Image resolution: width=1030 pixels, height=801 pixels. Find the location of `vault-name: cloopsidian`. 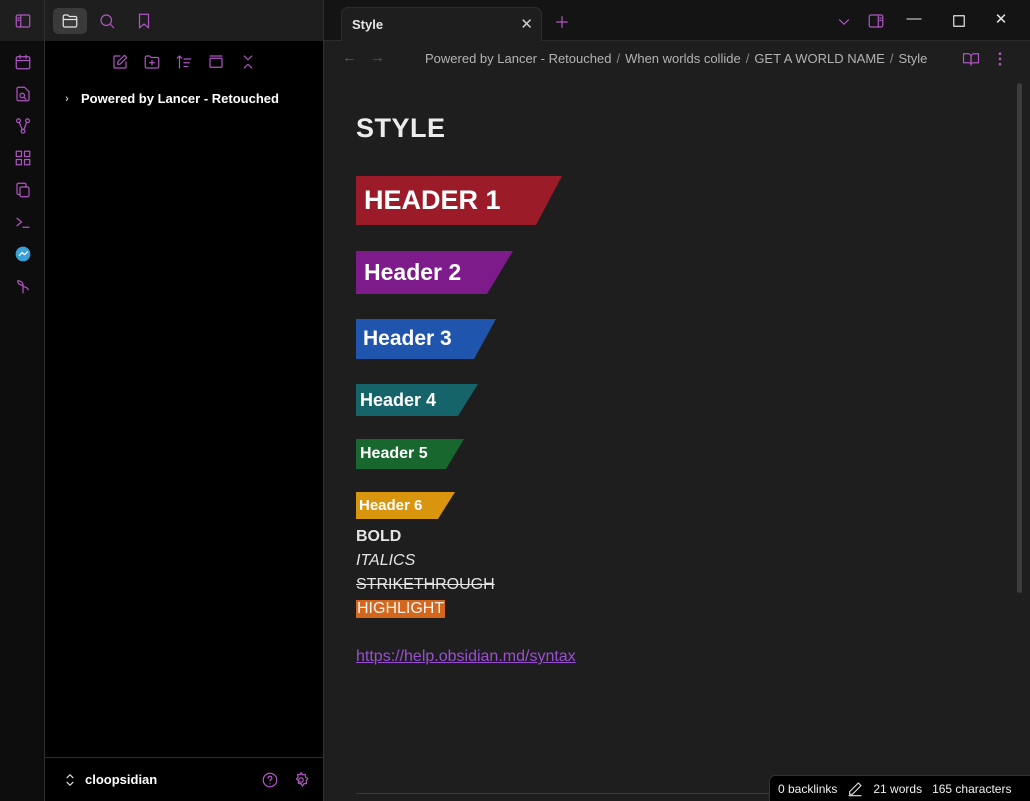

vault-name: cloopsidian is located at coordinates (121, 779).